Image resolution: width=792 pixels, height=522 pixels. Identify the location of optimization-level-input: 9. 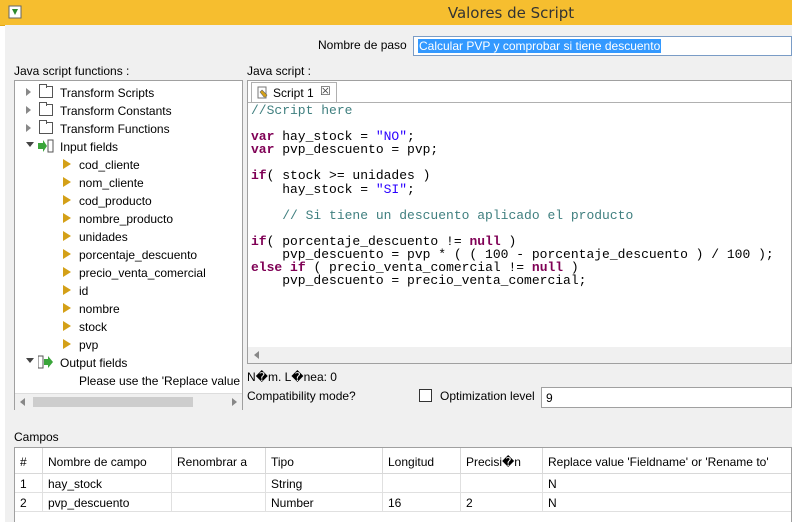
(666, 397).